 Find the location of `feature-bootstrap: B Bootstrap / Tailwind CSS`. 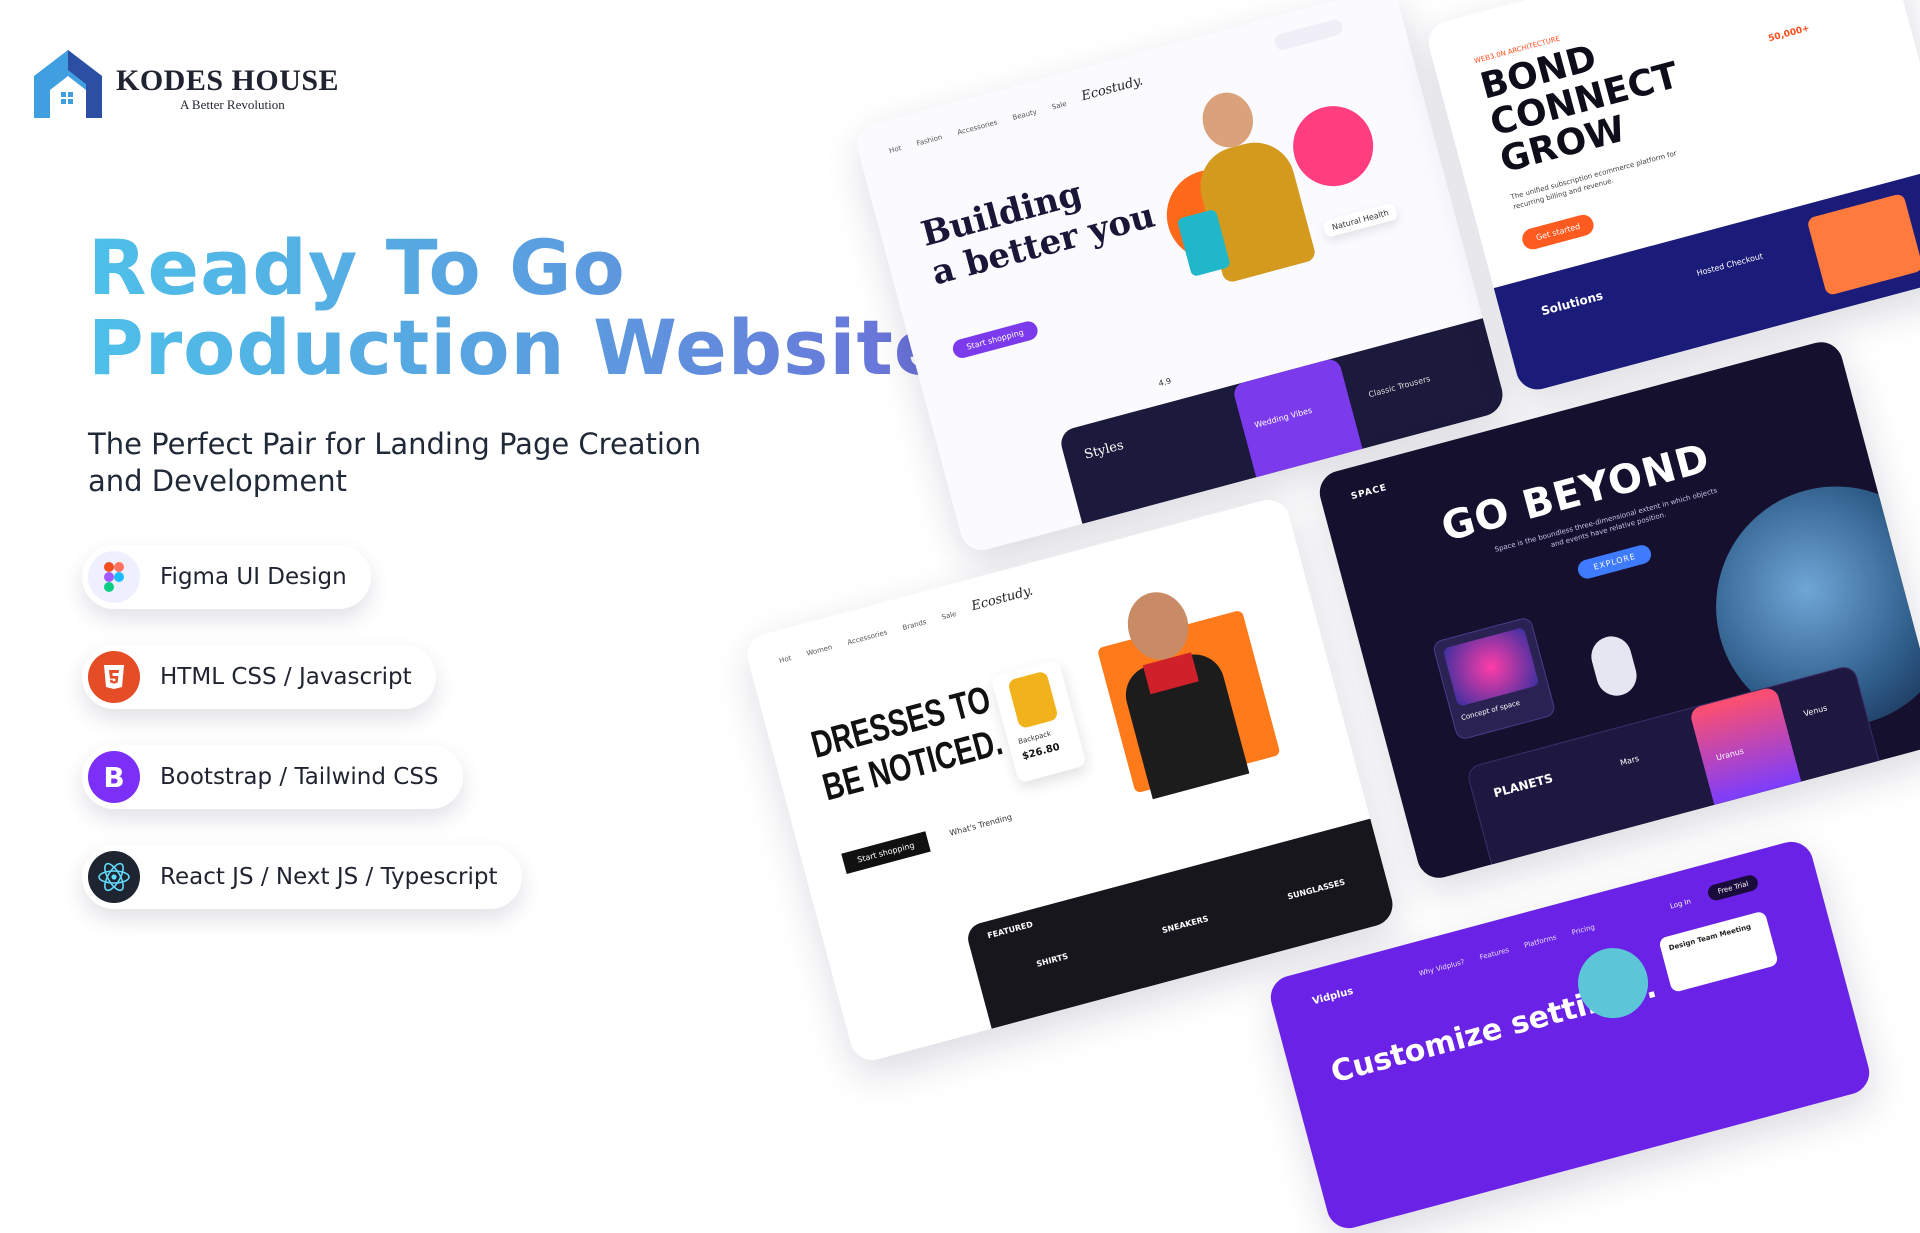

feature-bootstrap: B Bootstrap / Tailwind CSS is located at coordinates (272, 777).